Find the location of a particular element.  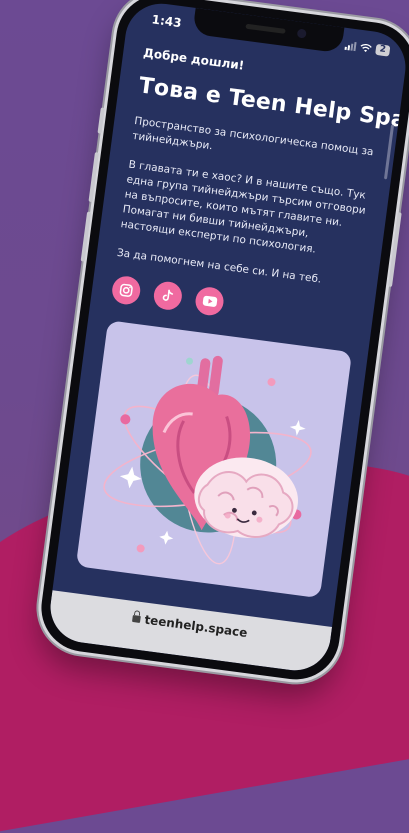

signal-icon is located at coordinates (350, 46).